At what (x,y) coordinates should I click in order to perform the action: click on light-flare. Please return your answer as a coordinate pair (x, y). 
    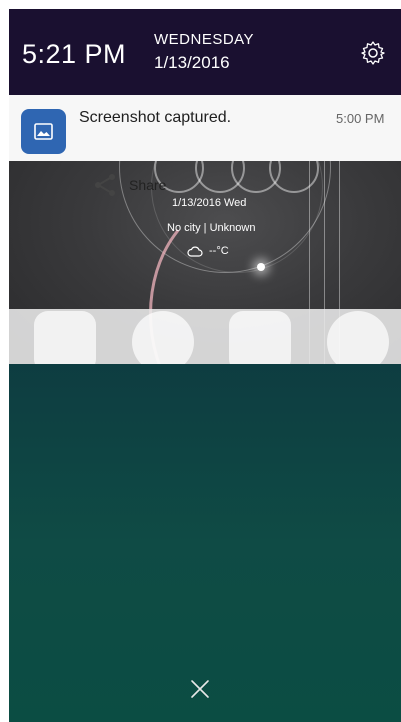
    Looking at the image, I should click on (261, 267).